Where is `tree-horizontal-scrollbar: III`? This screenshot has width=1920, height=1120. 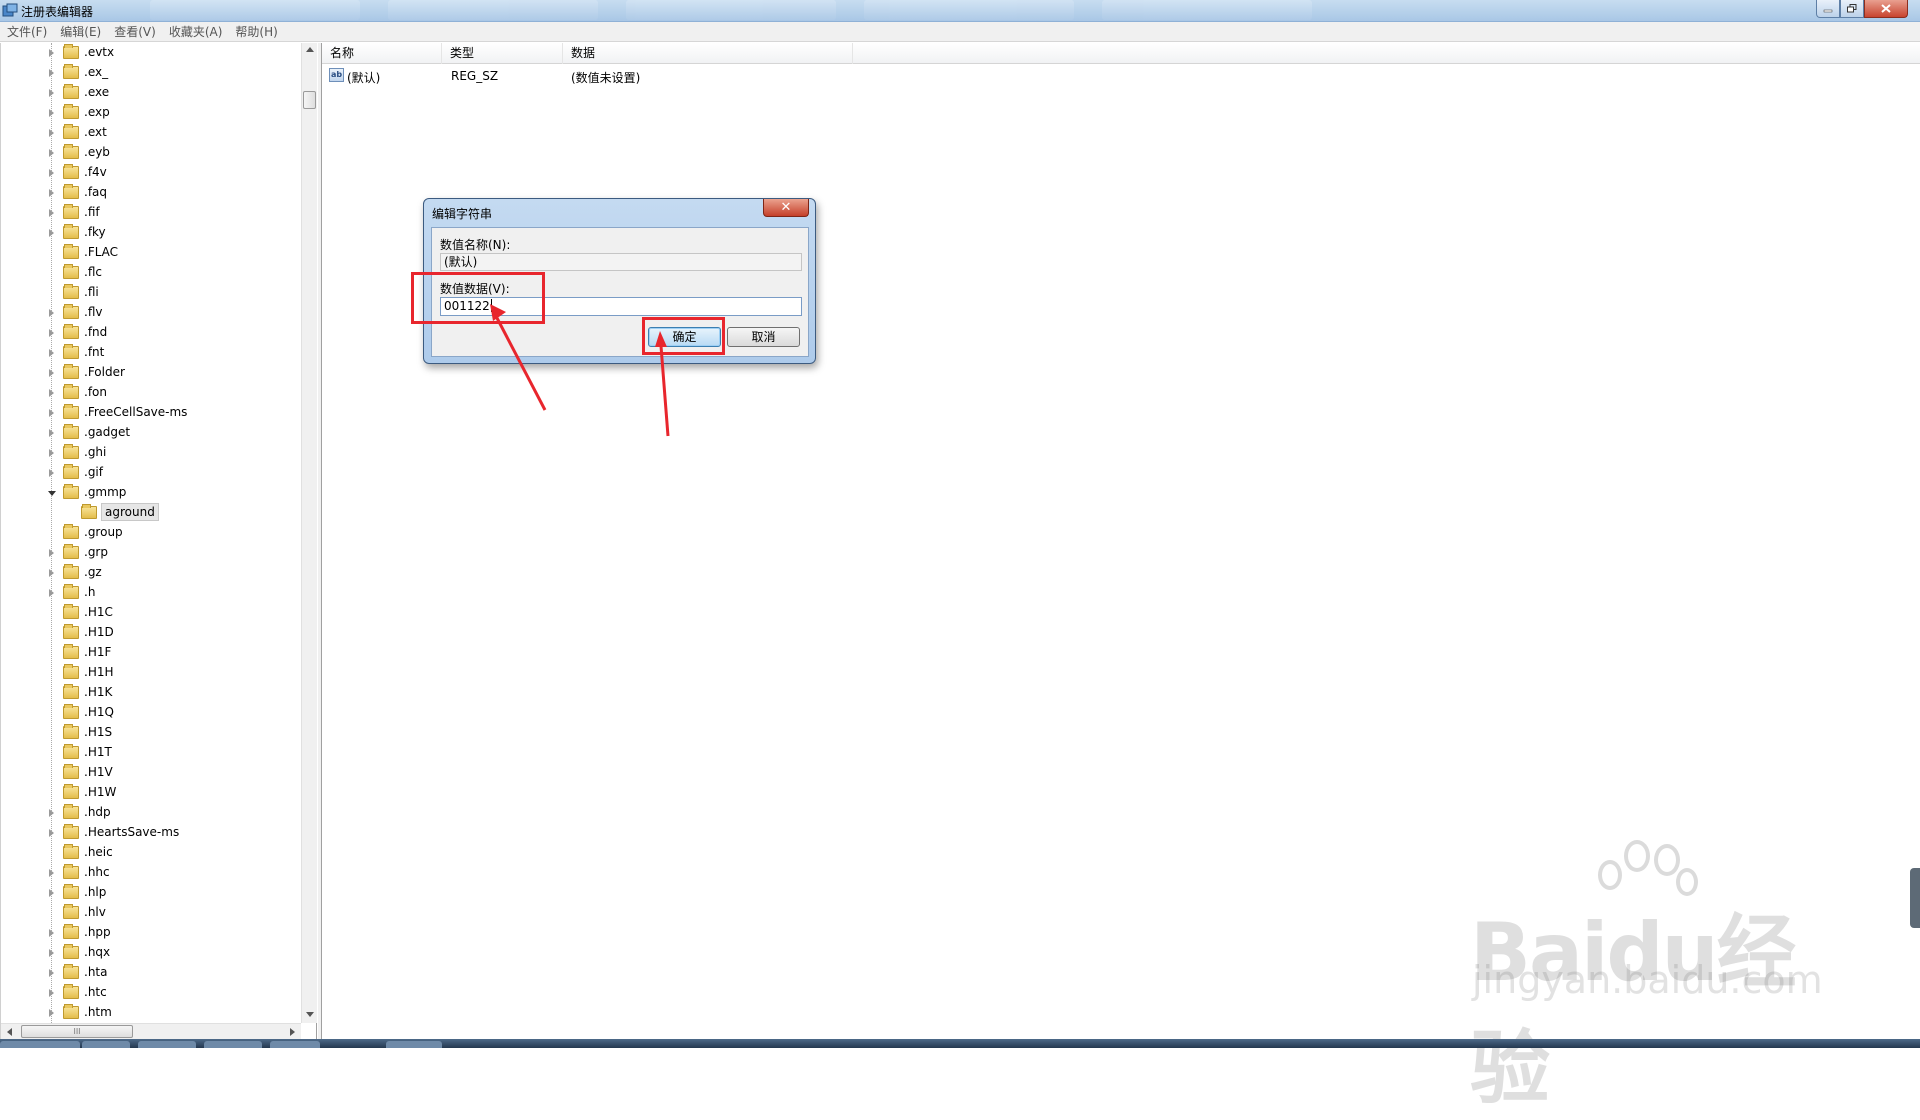
tree-horizontal-scrollbar: III is located at coordinates (151, 1031).